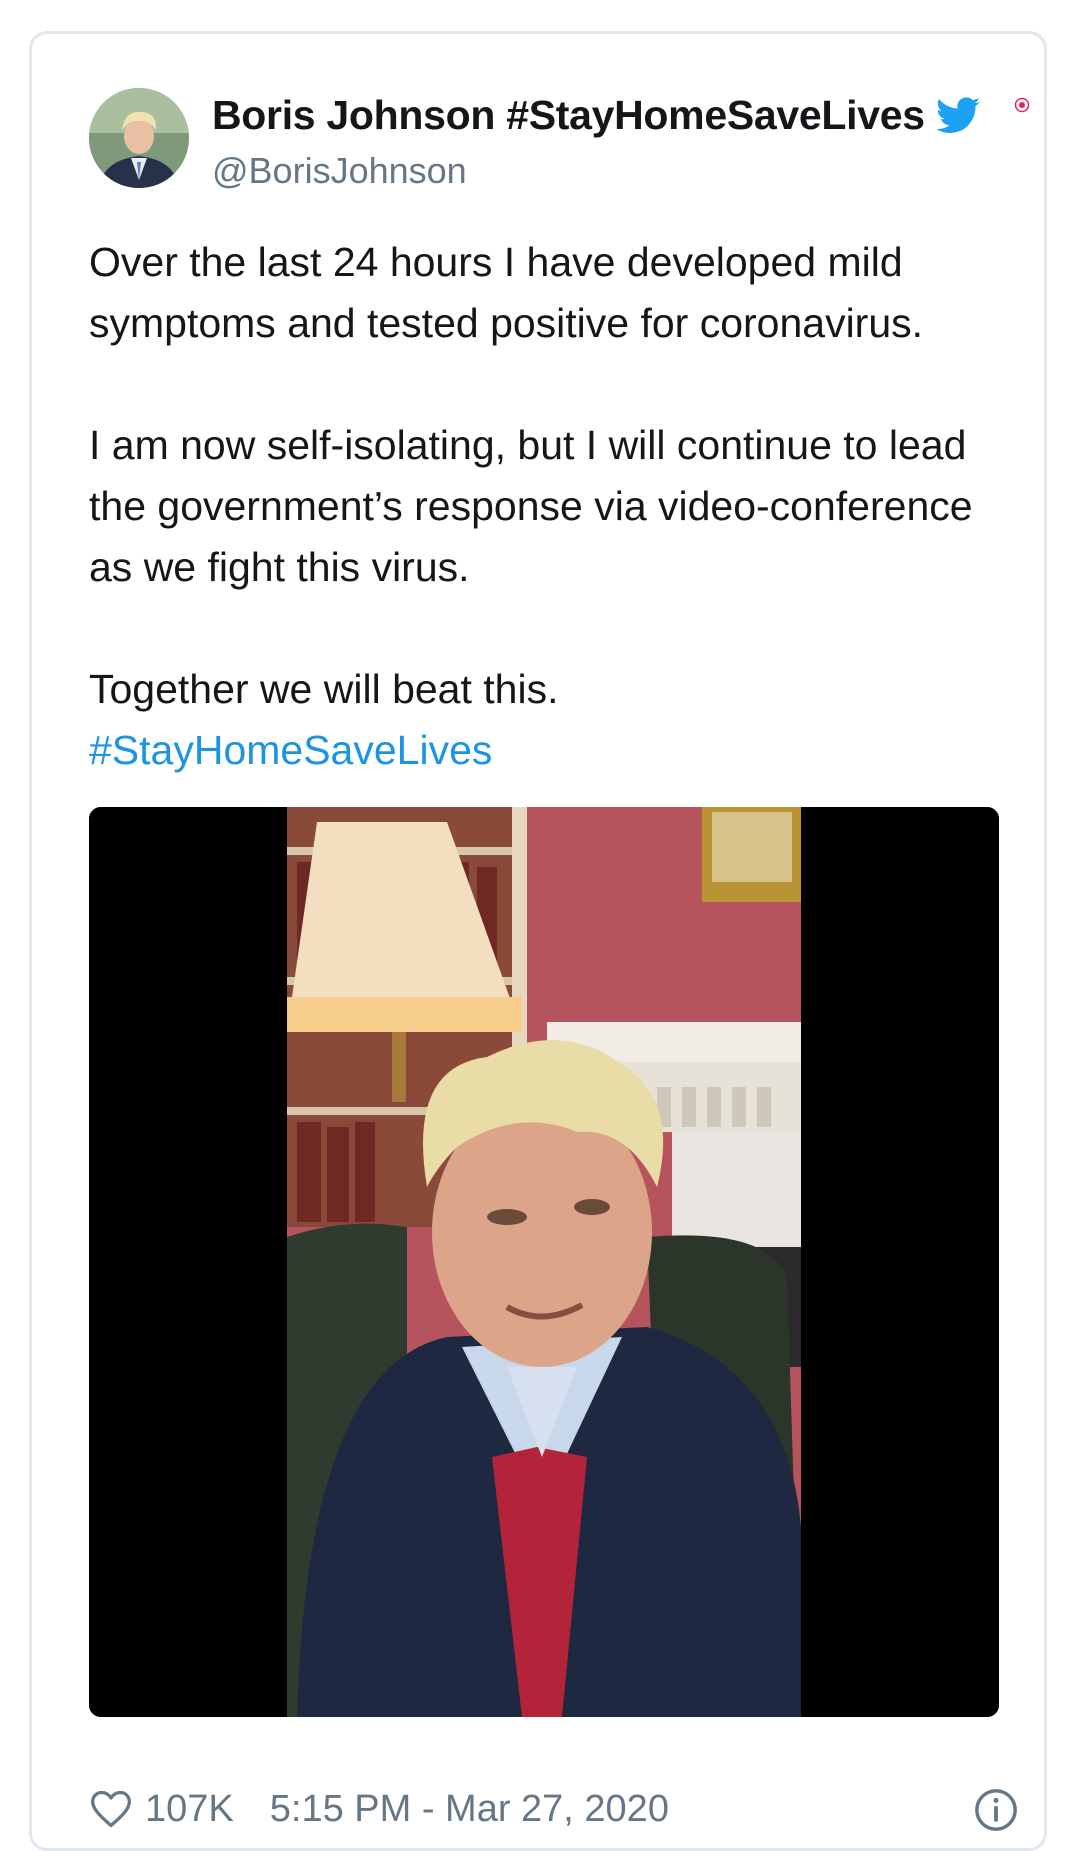  Describe the element at coordinates (996, 1810) in the screenshot. I see `info-icon` at that location.